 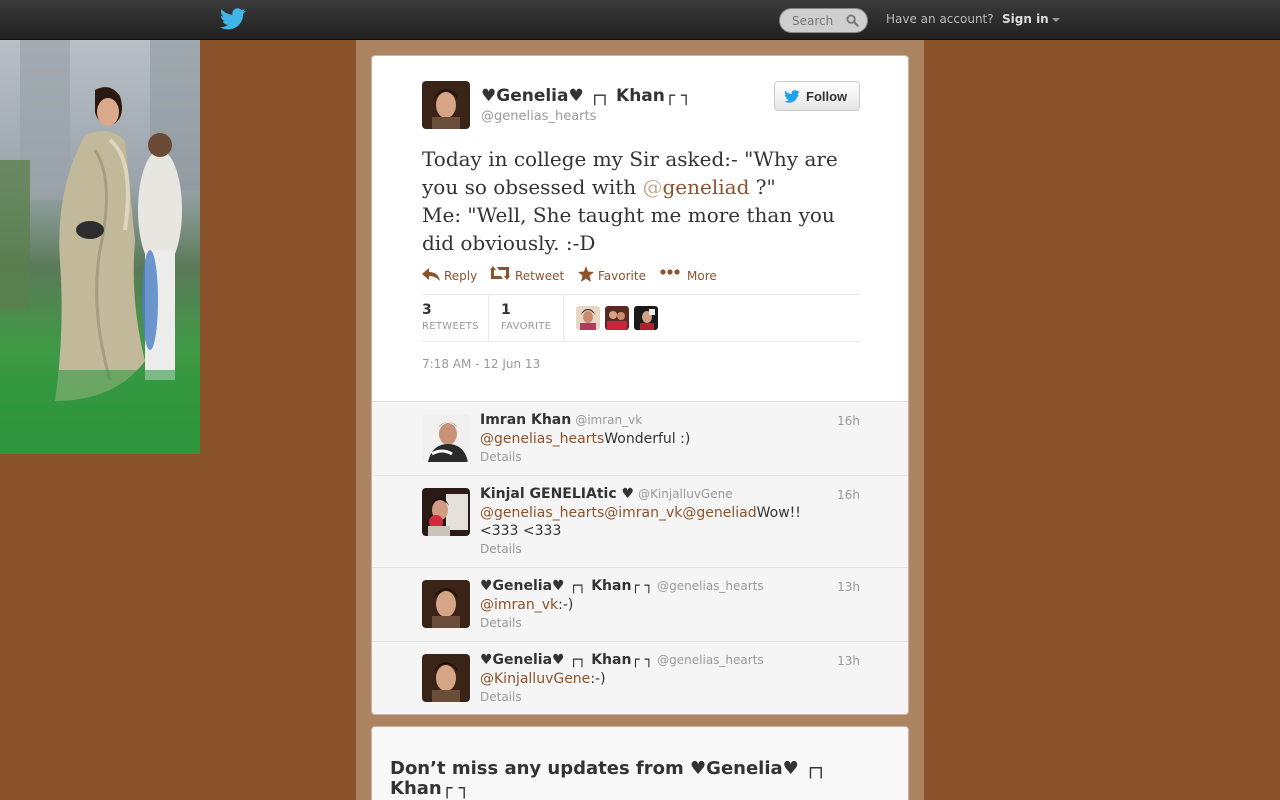 I want to click on tweet-mention-link: @geneliad, so click(x=696, y=187).